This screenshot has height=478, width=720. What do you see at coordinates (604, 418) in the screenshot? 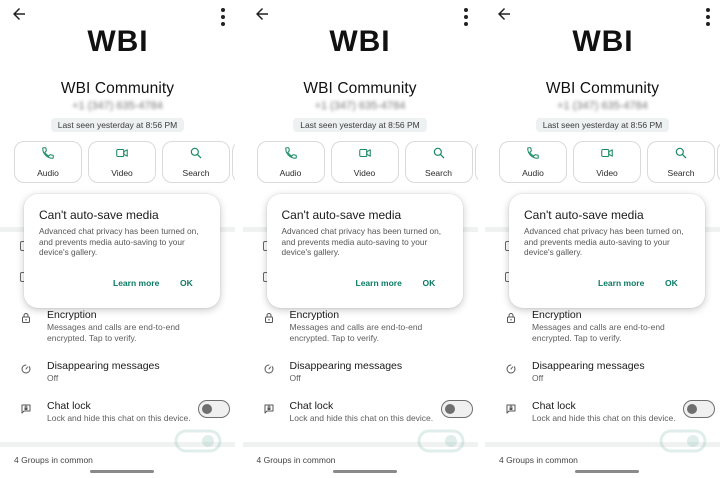
I see `row-subtitle: Lock and hide this chat on this device.` at bounding box center [604, 418].